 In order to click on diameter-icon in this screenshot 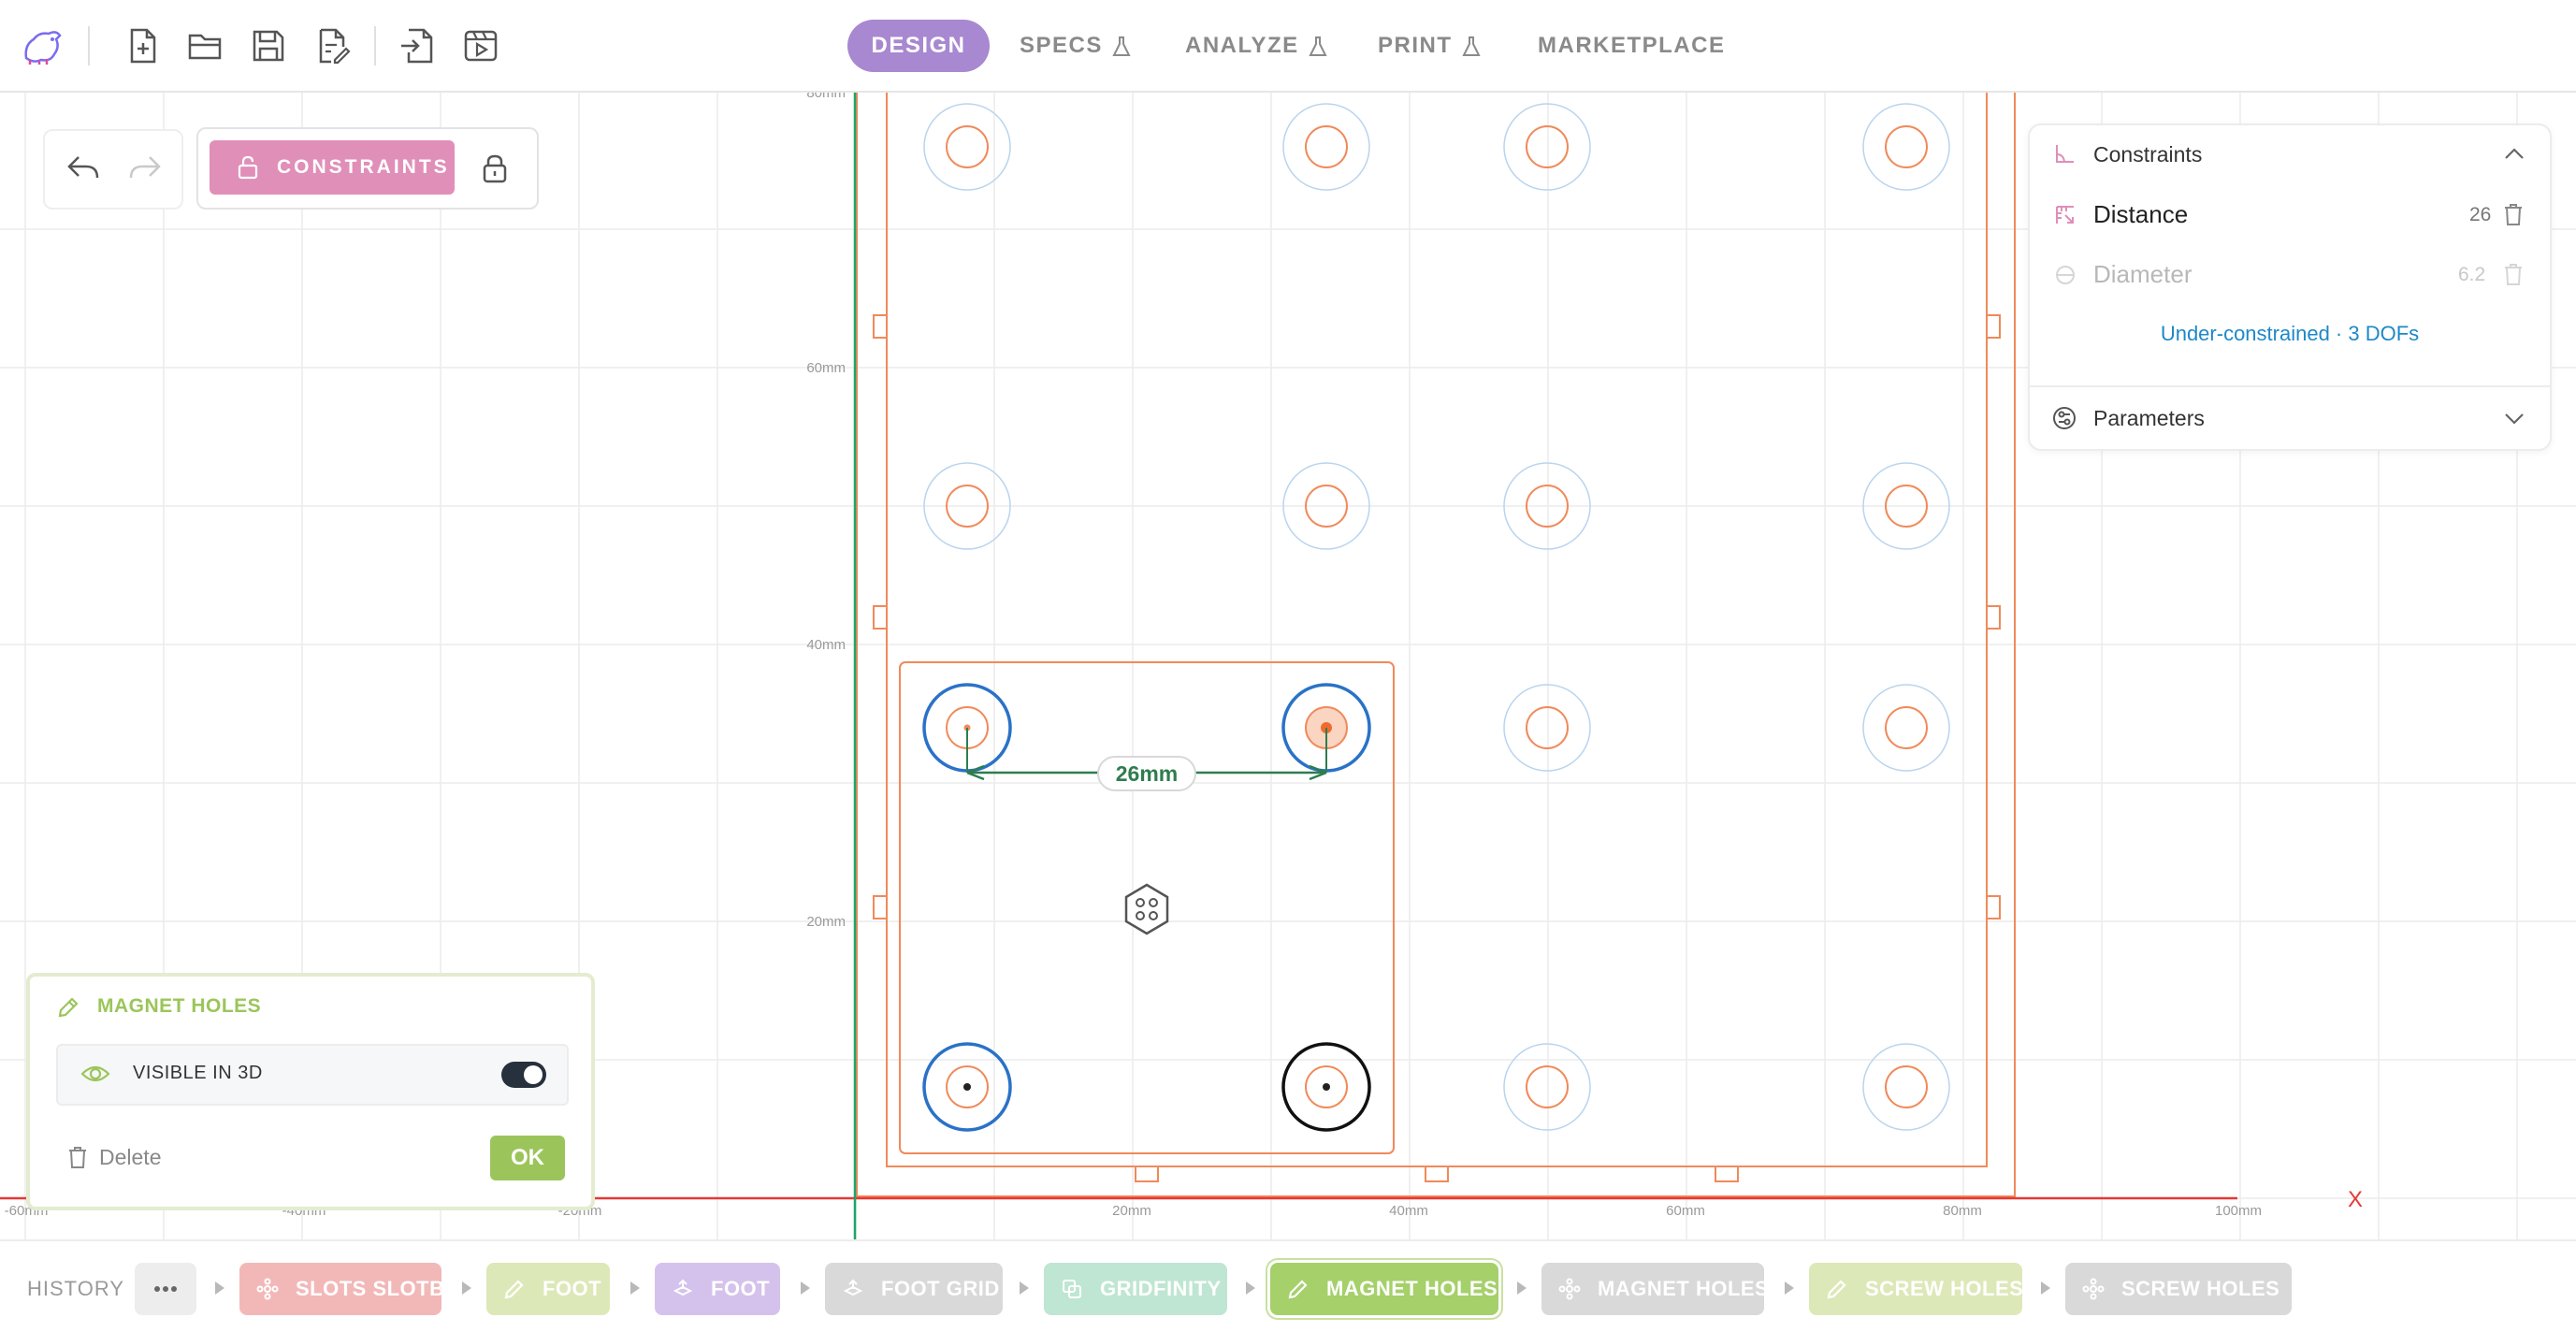, I will do `click(2066, 275)`.